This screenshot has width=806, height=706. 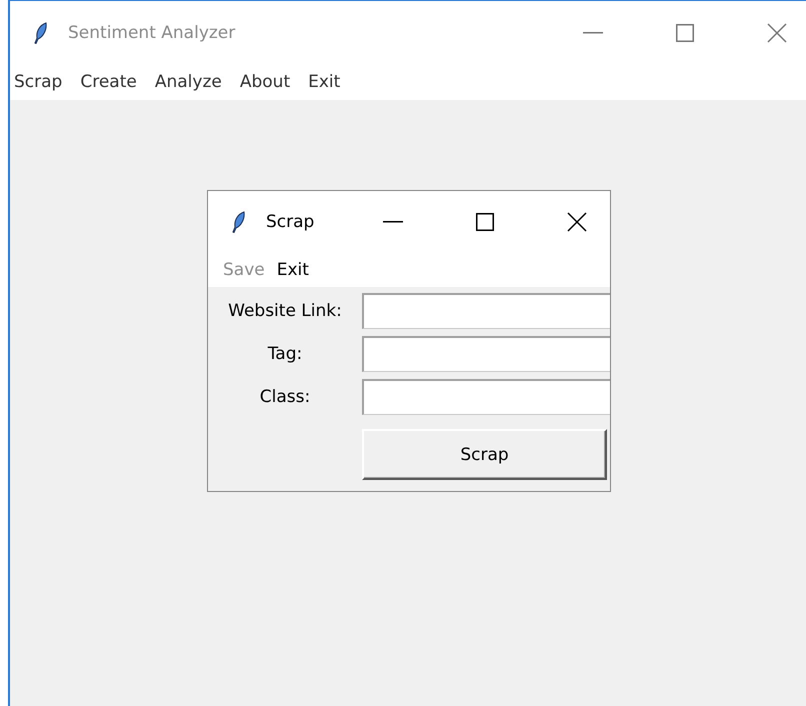 What do you see at coordinates (285, 397) in the screenshot?
I see `field-label: Class:` at bounding box center [285, 397].